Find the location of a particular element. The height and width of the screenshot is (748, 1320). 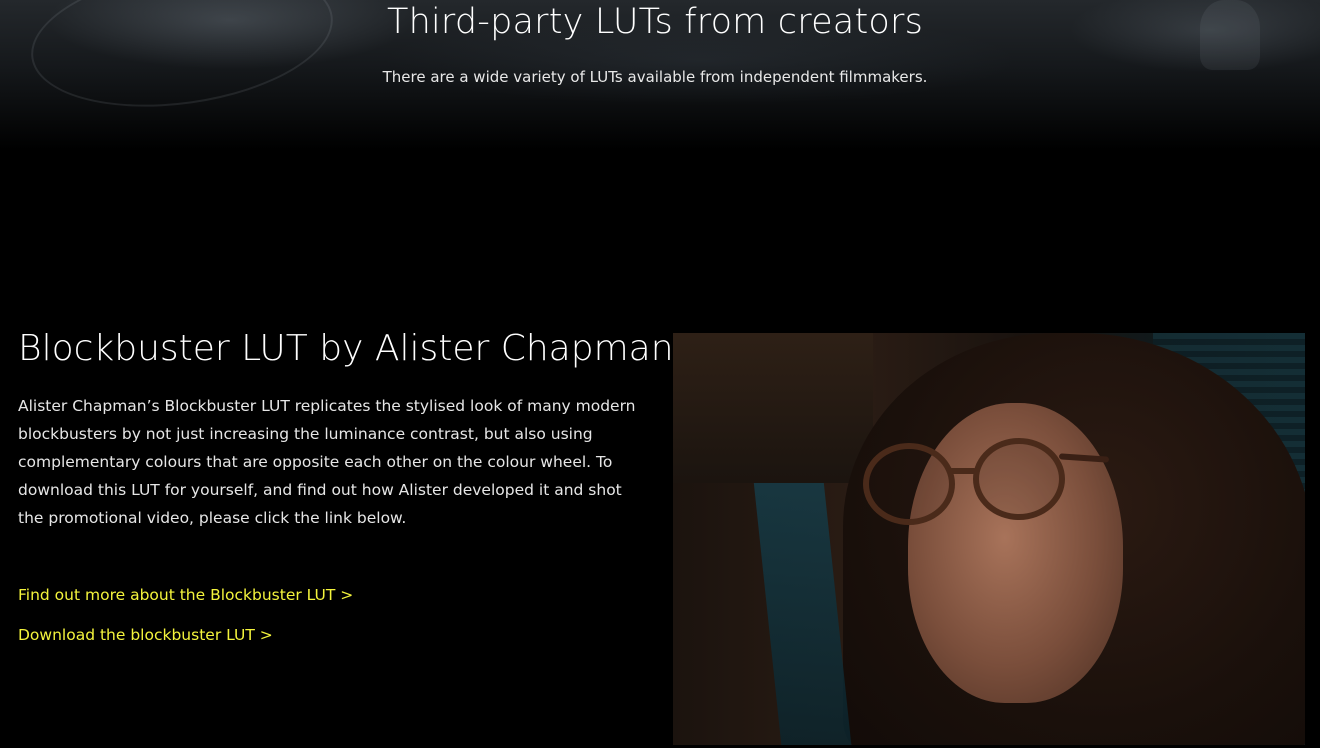

photo-background-shelf is located at coordinates (773, 408).